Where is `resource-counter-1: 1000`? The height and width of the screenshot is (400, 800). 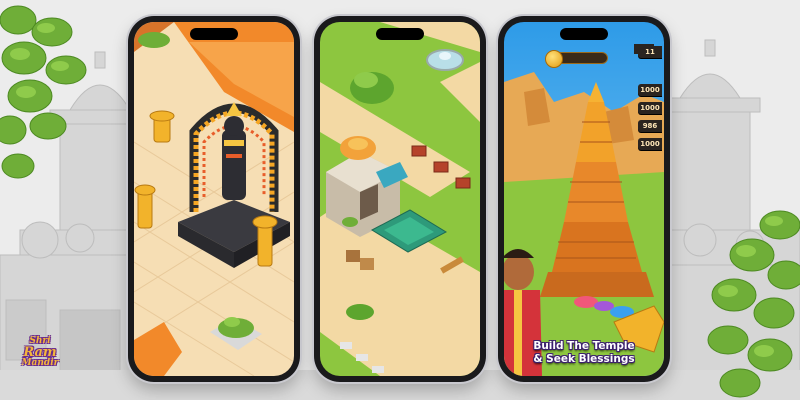 resource-counter-1: 1000 is located at coordinates (650, 90).